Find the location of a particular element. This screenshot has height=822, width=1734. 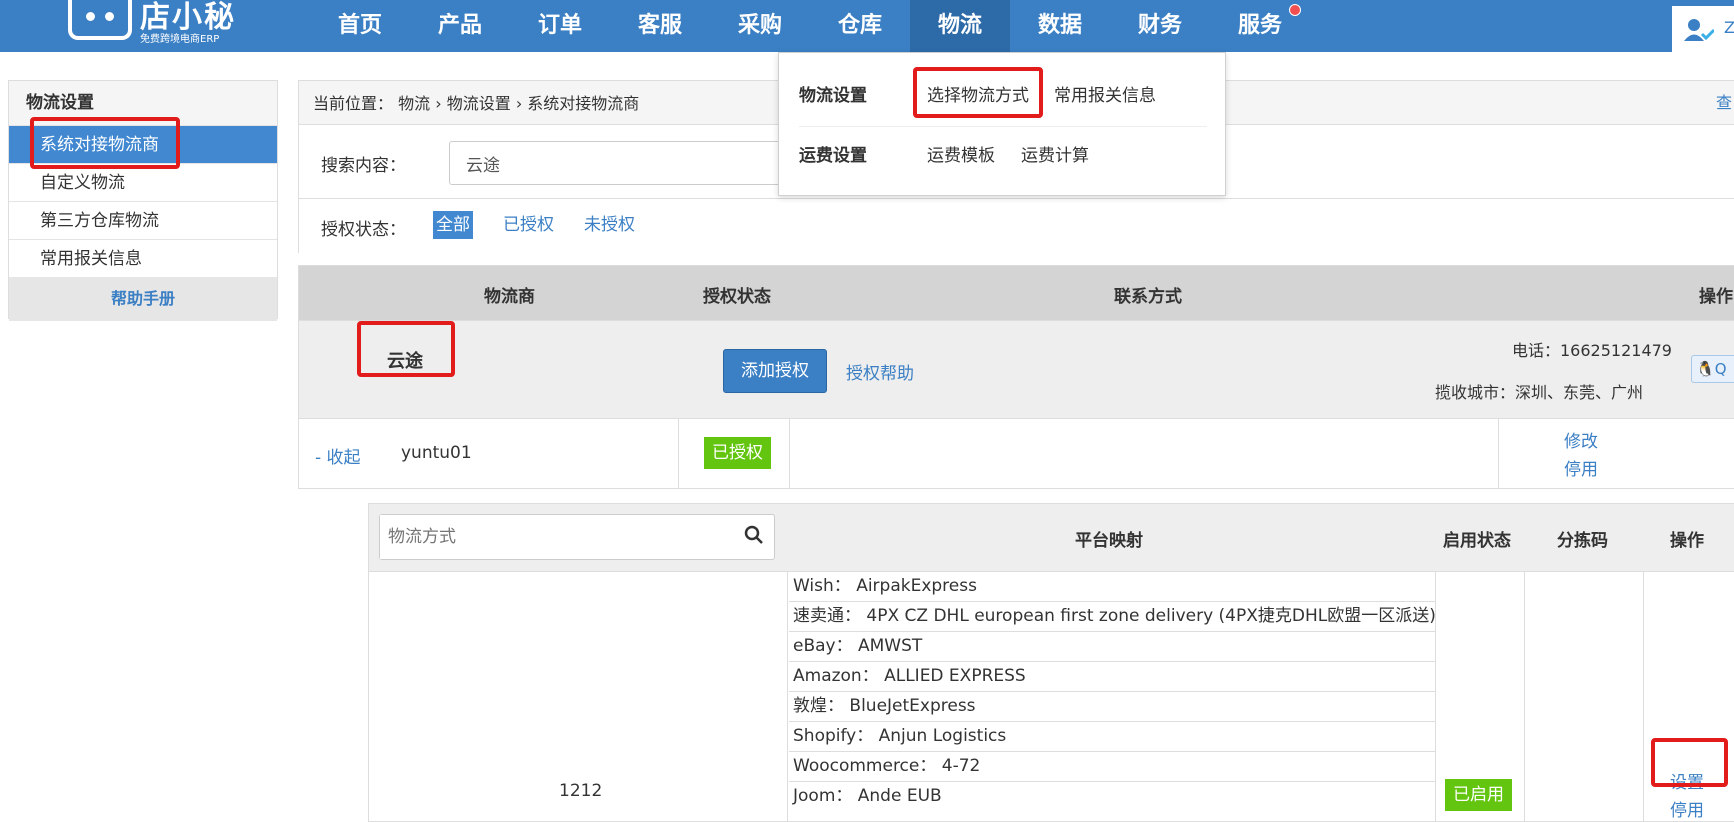

user-icon is located at coordinates (1700, 32).